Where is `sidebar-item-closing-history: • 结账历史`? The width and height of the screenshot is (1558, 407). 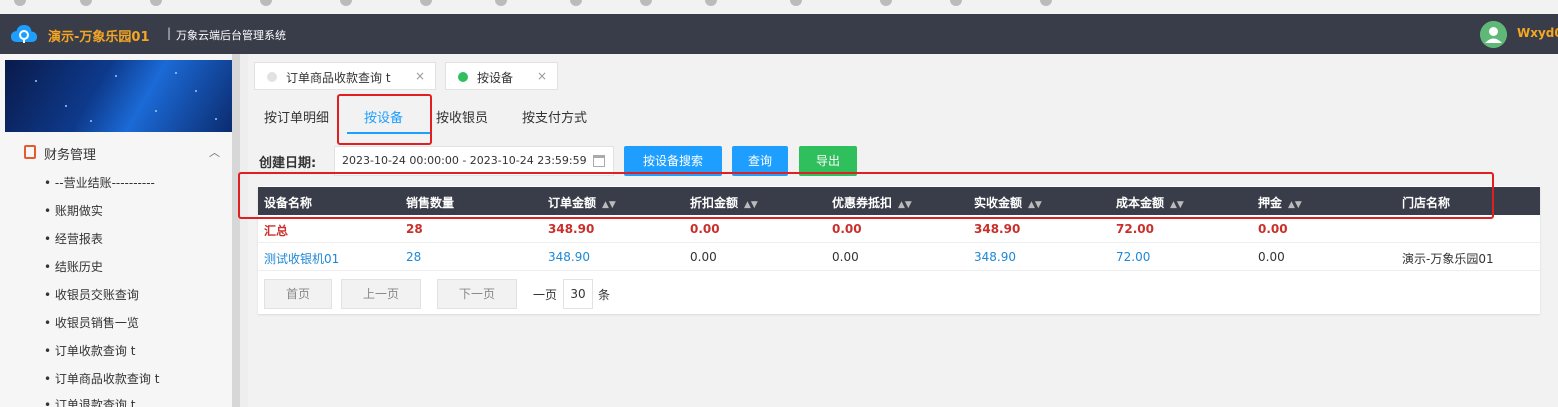 sidebar-item-closing-history: • 结账历史 is located at coordinates (73, 266).